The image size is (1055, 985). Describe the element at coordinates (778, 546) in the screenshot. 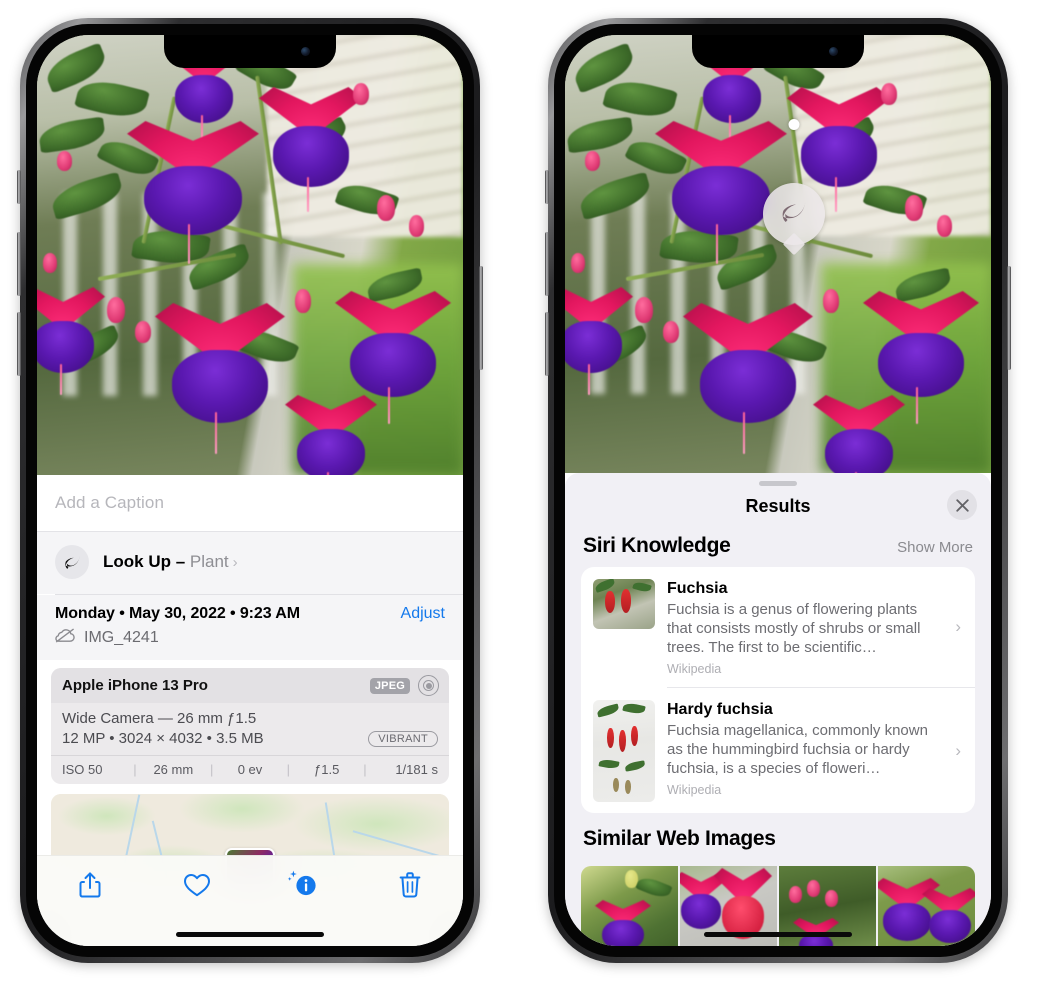

I see `siri-knowledge-header: Siri Knowledge Show More` at that location.